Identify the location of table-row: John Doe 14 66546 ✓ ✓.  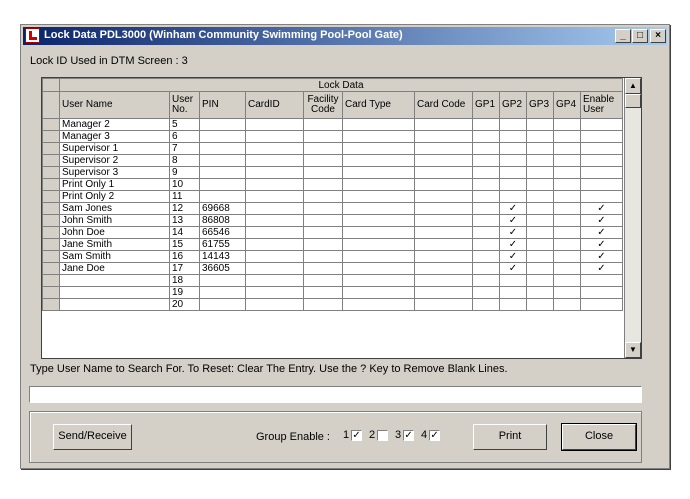
(332, 232).